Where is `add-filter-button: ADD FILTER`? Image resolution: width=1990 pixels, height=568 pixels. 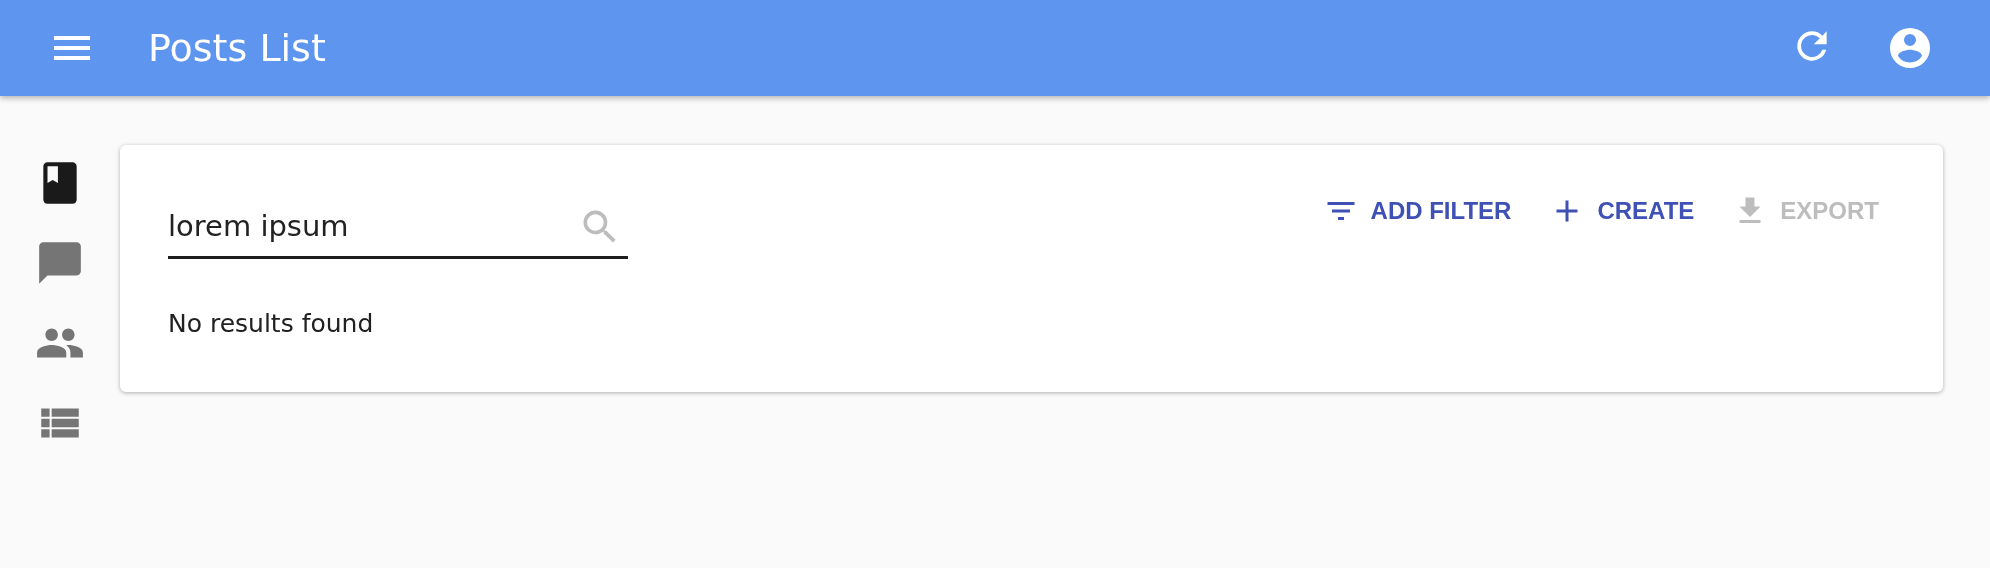
add-filter-button: ADD FILTER is located at coordinates (1417, 211).